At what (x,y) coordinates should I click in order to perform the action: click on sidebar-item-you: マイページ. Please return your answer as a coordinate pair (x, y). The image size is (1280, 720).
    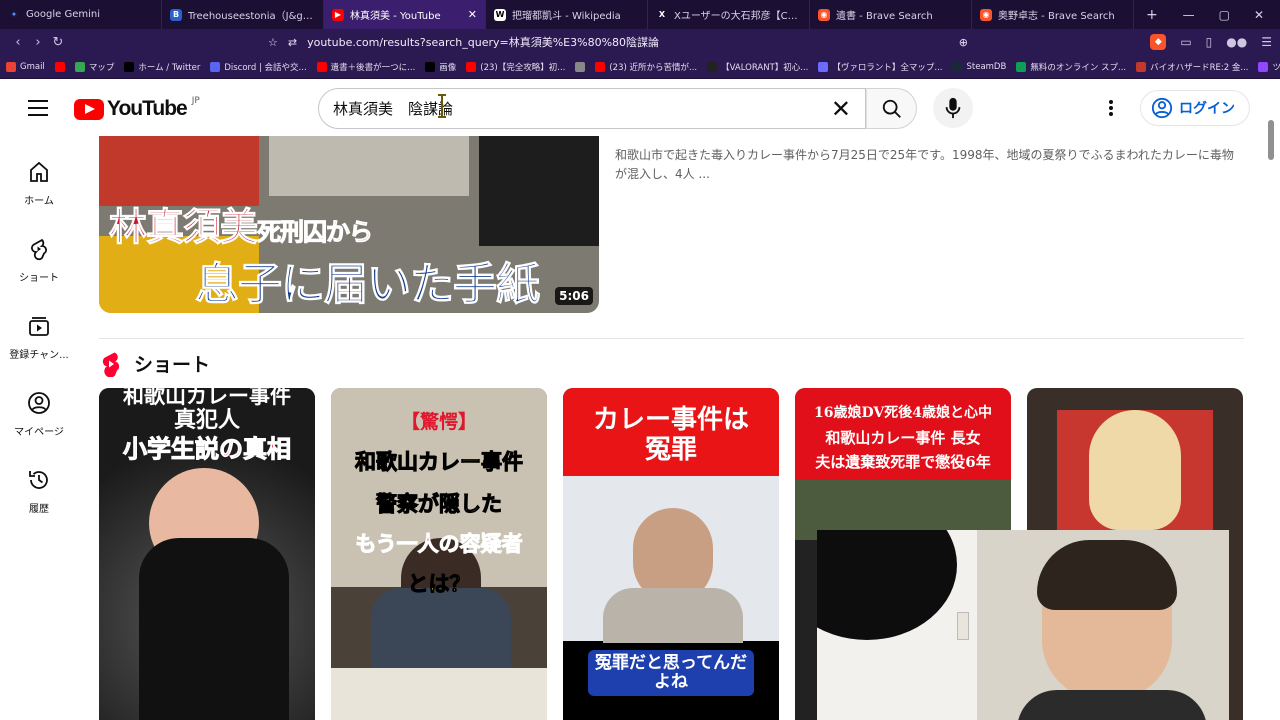
    Looking at the image, I should click on (39, 414).